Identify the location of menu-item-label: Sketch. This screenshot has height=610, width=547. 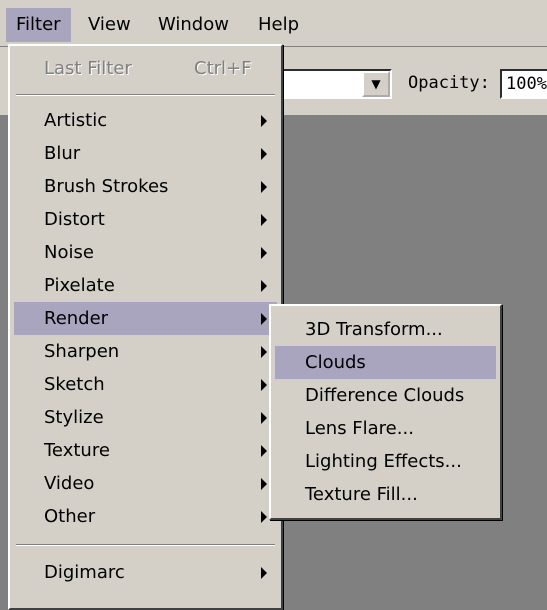
(74, 384).